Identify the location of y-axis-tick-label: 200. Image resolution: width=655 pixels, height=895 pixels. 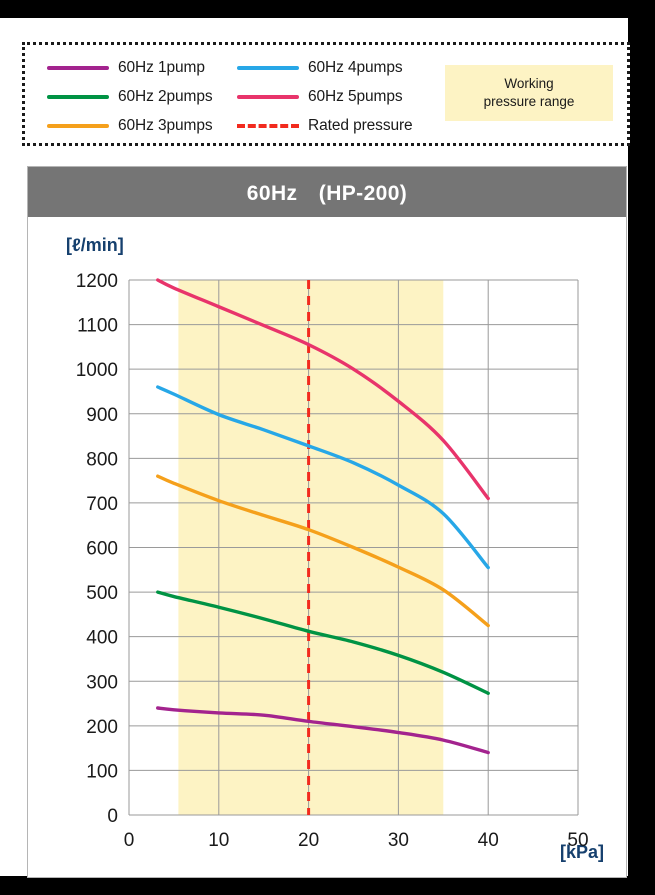
(102, 727).